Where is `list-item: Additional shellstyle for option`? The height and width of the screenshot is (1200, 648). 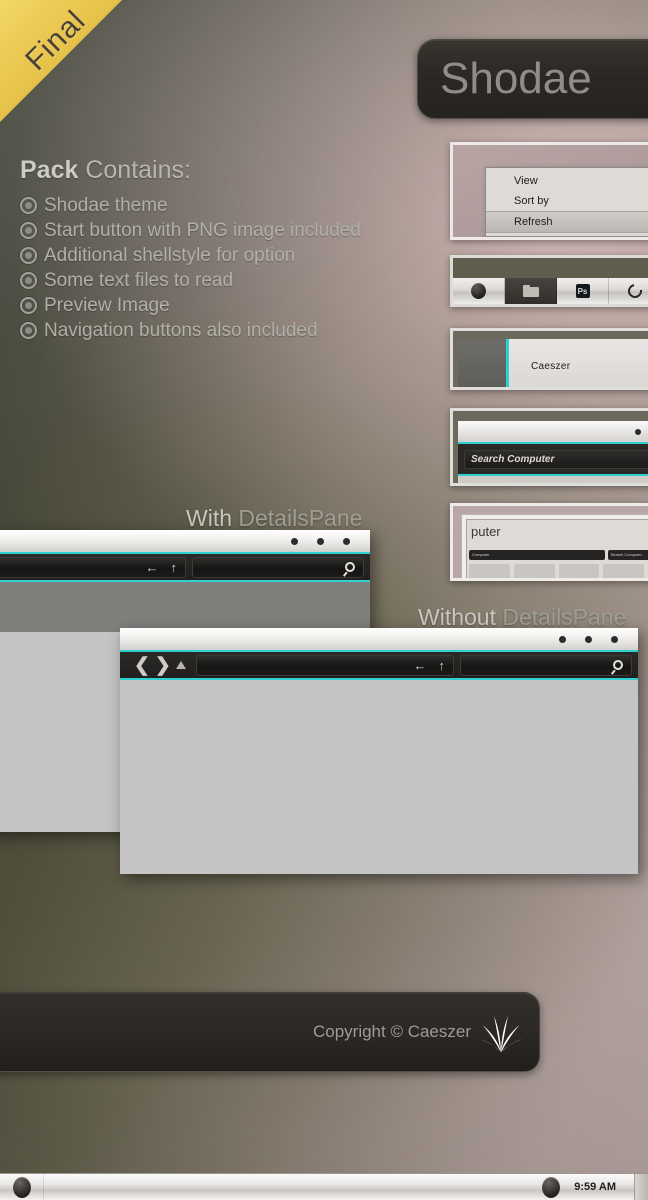 list-item: Additional shellstyle for option is located at coordinates (220, 255).